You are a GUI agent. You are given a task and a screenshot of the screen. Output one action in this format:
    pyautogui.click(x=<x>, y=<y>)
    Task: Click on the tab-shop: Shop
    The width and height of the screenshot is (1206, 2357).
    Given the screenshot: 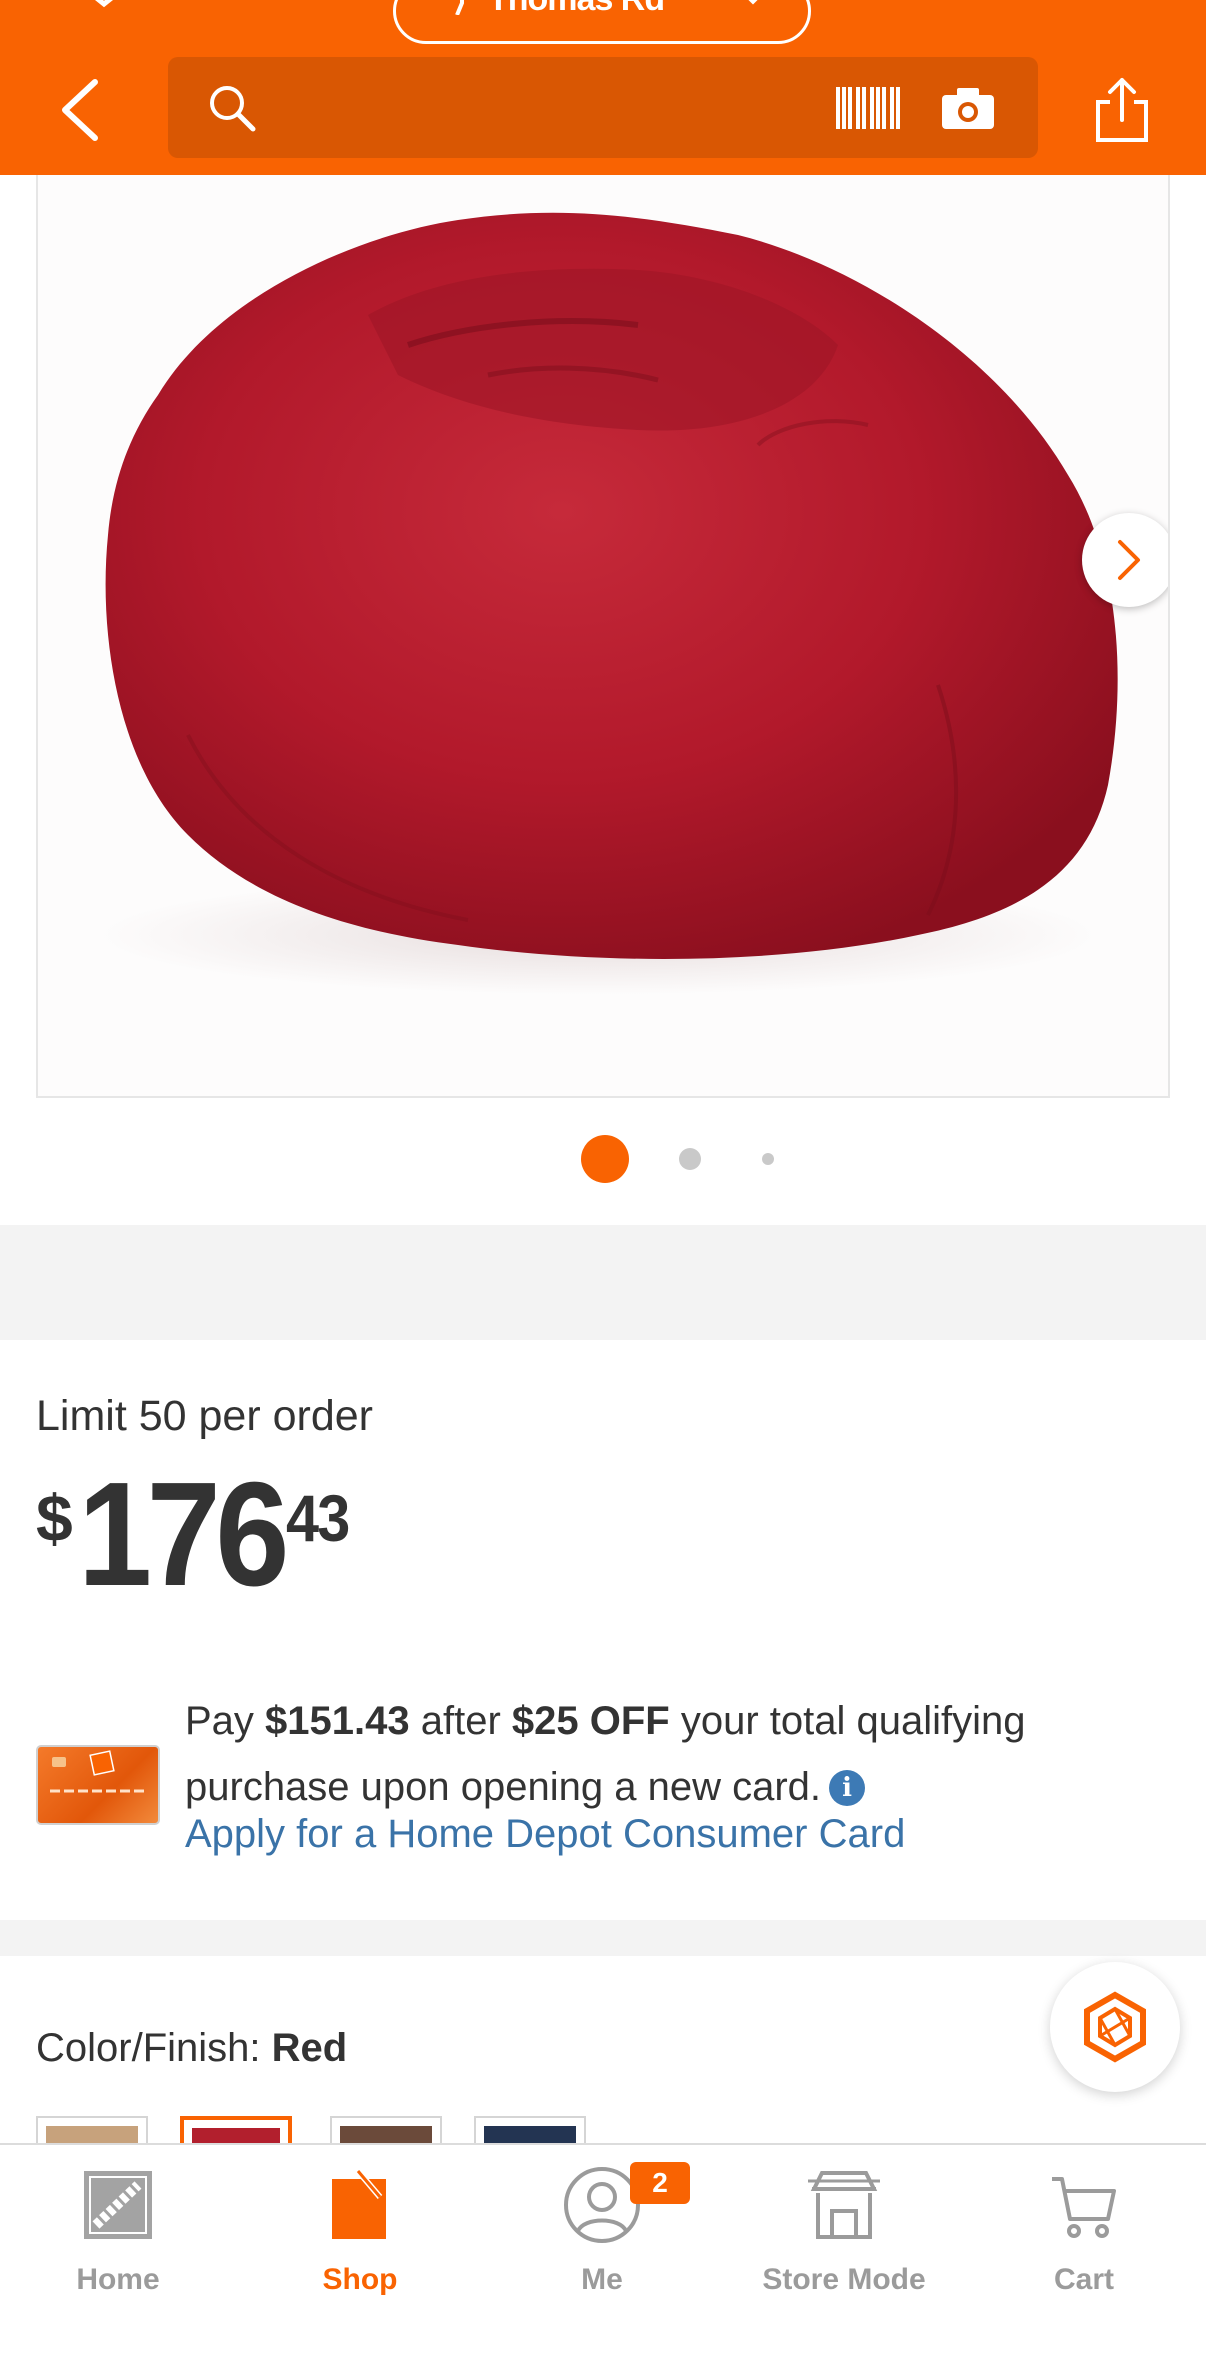 What is the action you would take?
    pyautogui.click(x=360, y=2251)
    